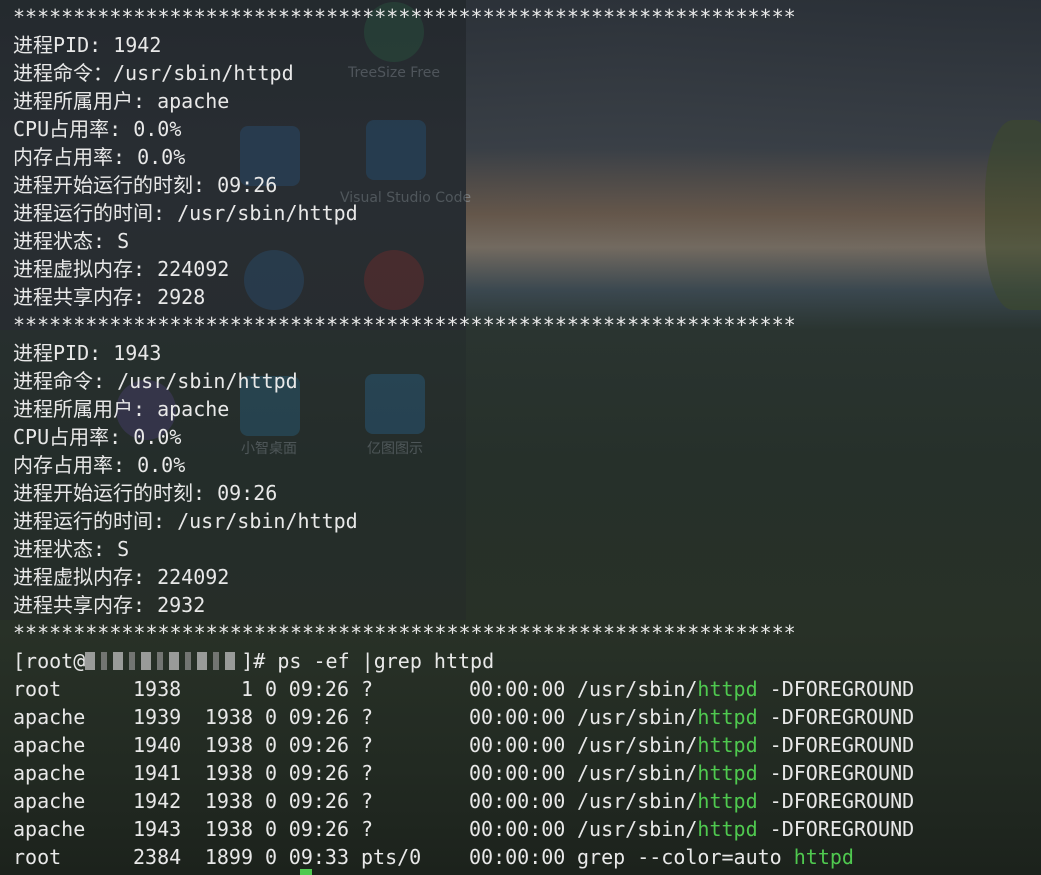 Image resolution: width=1041 pixels, height=875 pixels. Describe the element at coordinates (306, 872) in the screenshot. I see `terminal-cursor` at that location.